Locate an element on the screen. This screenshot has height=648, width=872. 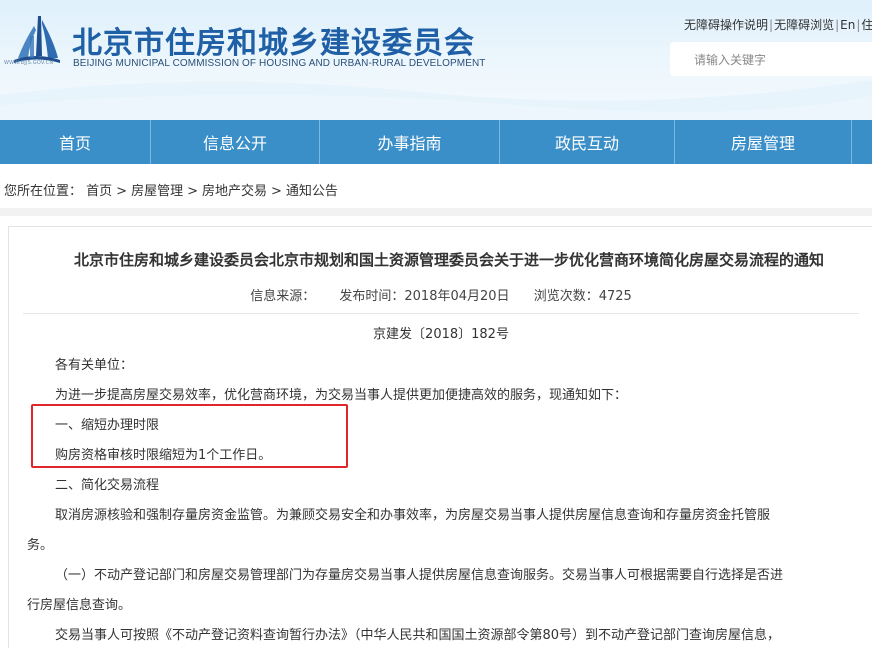
article-date: 发布时间：2018年04月20日 is located at coordinates (424, 296).